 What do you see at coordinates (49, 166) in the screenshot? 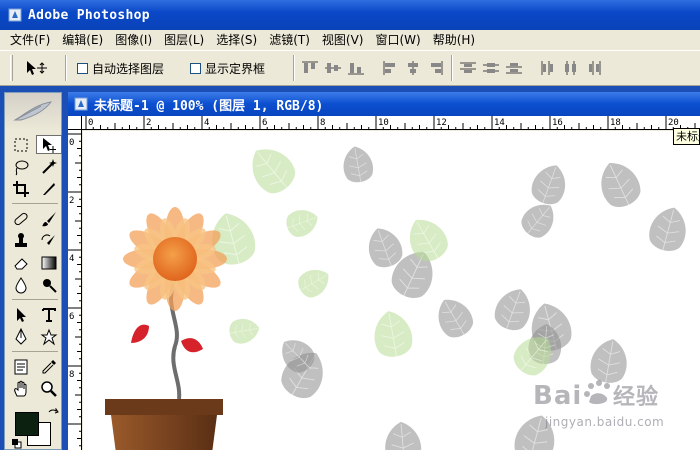
I see `magic-wand-tool` at bounding box center [49, 166].